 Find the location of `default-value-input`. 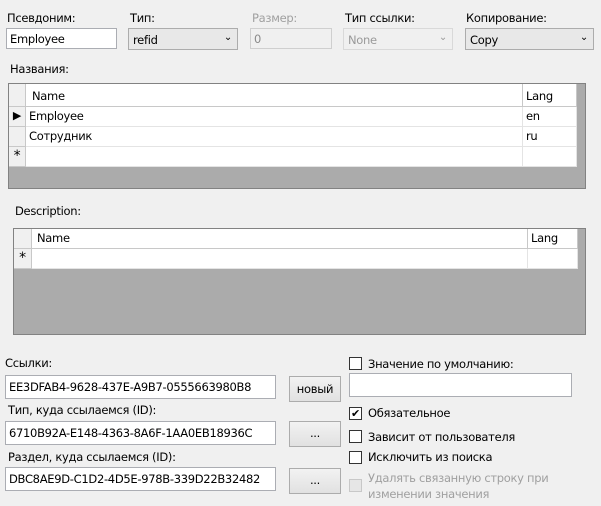

default-value-input is located at coordinates (460, 385).